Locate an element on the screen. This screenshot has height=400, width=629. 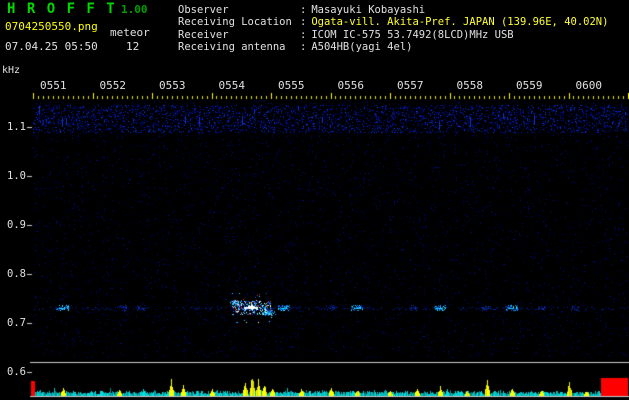
freq-label: 1.0 is located at coordinates (16, 176).